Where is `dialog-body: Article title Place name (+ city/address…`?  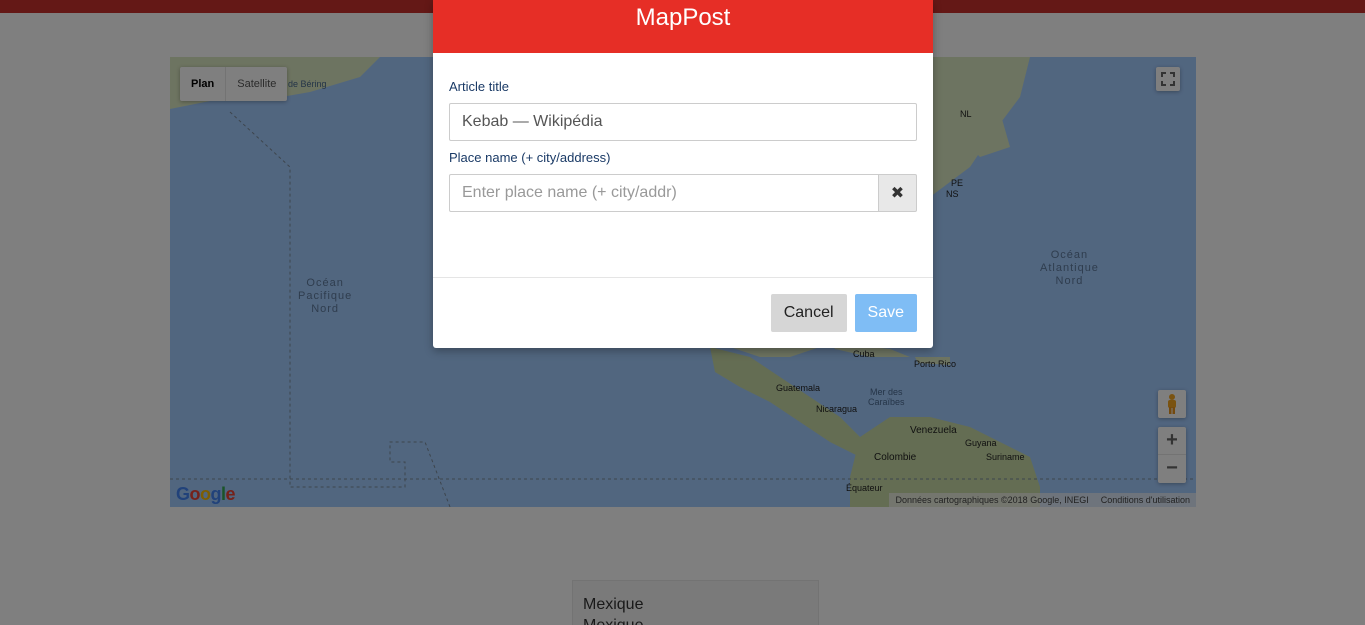 dialog-body: Article title Place name (+ city/address… is located at coordinates (683, 165).